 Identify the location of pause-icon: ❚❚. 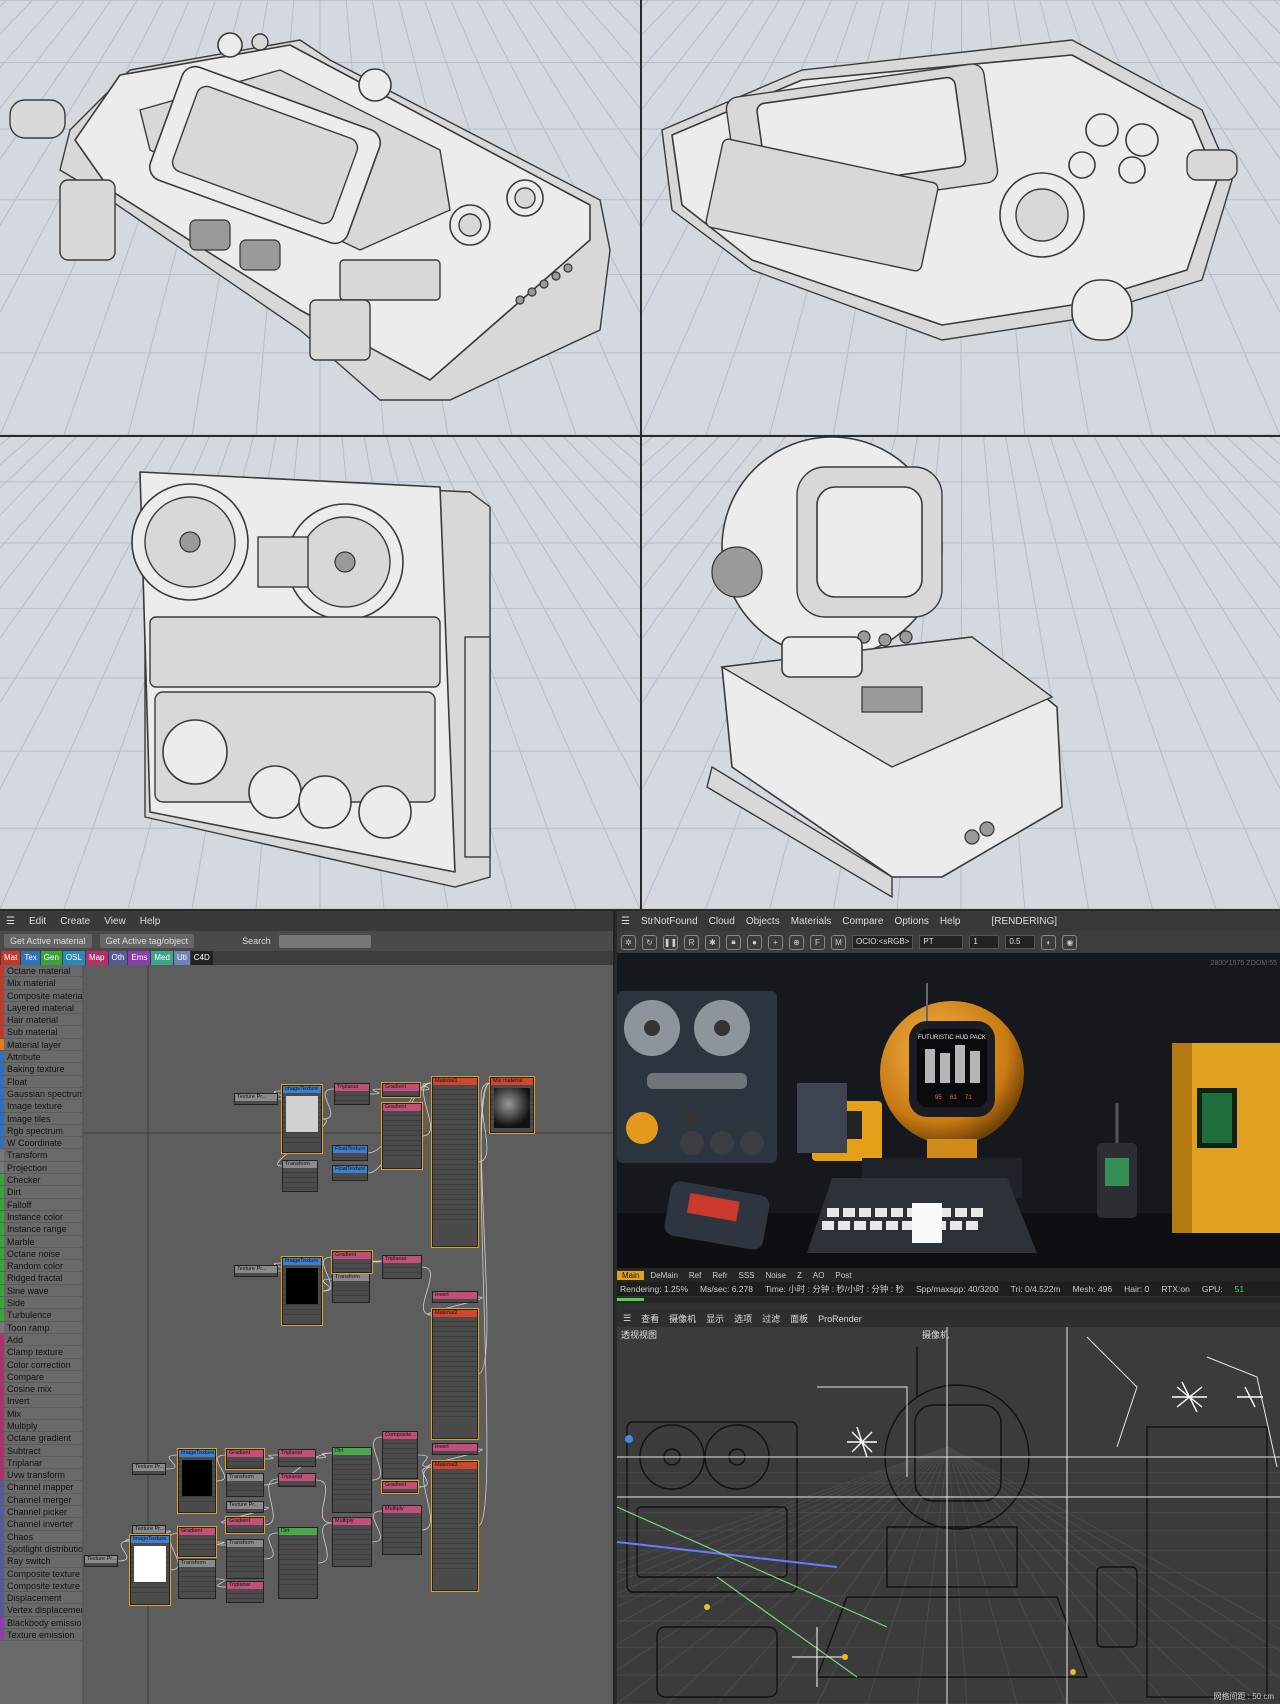
(670, 942).